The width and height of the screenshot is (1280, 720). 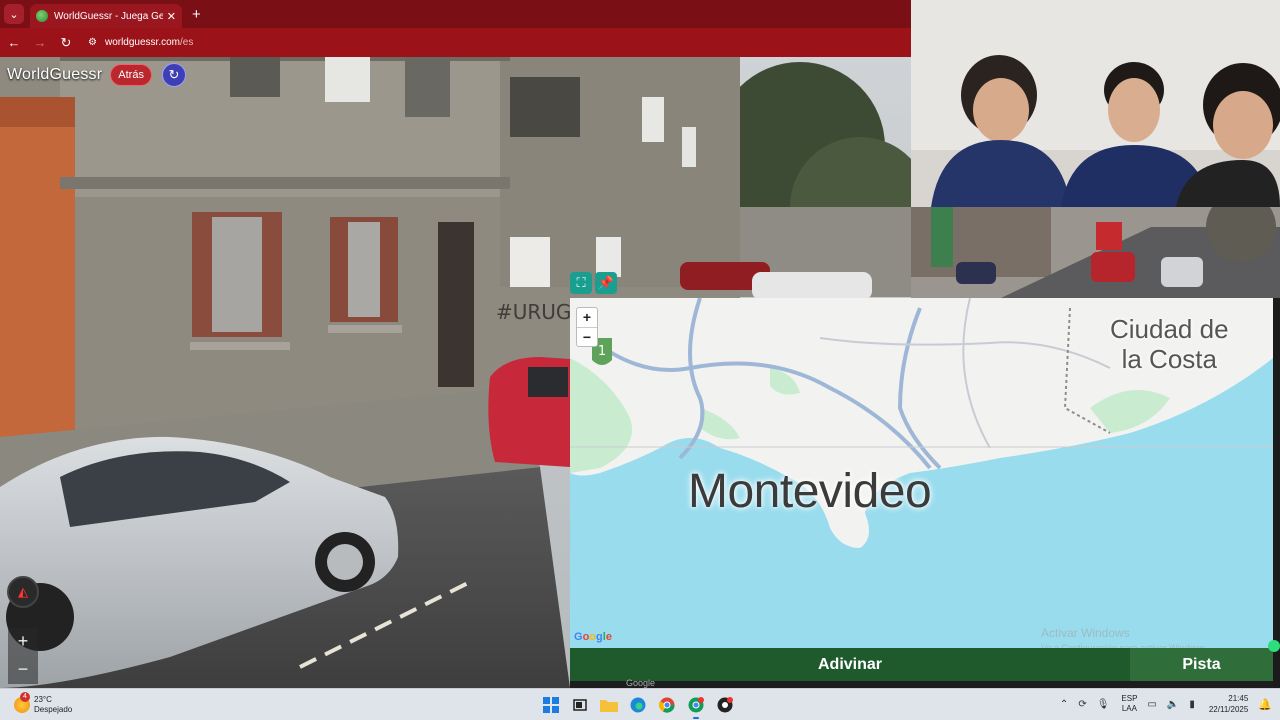 I want to click on pin-icon: 📌, so click(x=606, y=283).